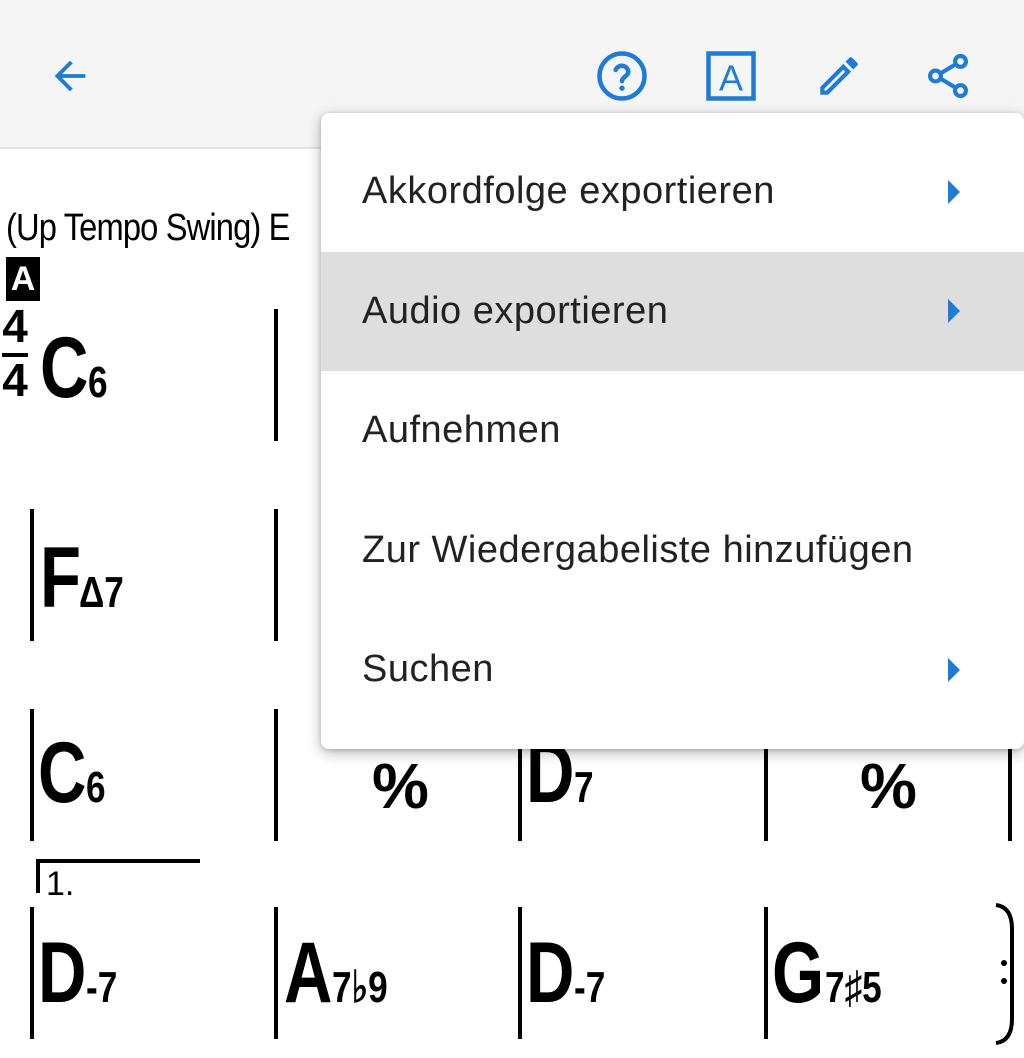 This screenshot has height=1058, width=1024. Describe the element at coordinates (584, 787) in the screenshot. I see `chord-extension: 7` at that location.